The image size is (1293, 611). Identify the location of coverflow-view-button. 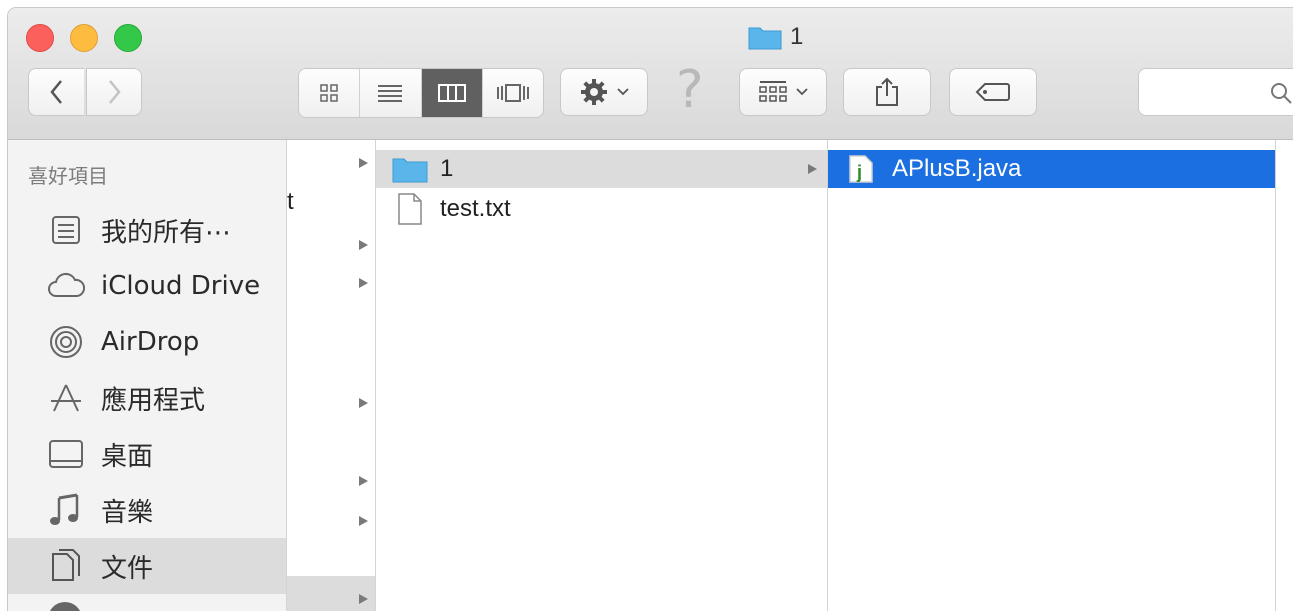
(513, 93).